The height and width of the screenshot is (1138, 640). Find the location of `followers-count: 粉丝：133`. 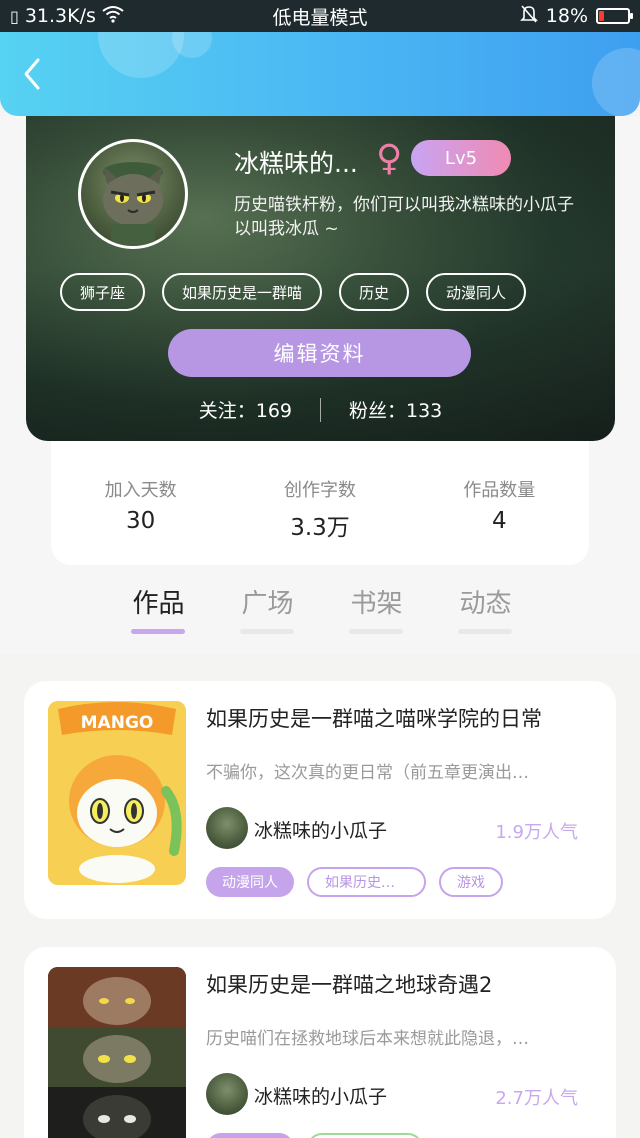

followers-count: 粉丝：133 is located at coordinates (395, 409).